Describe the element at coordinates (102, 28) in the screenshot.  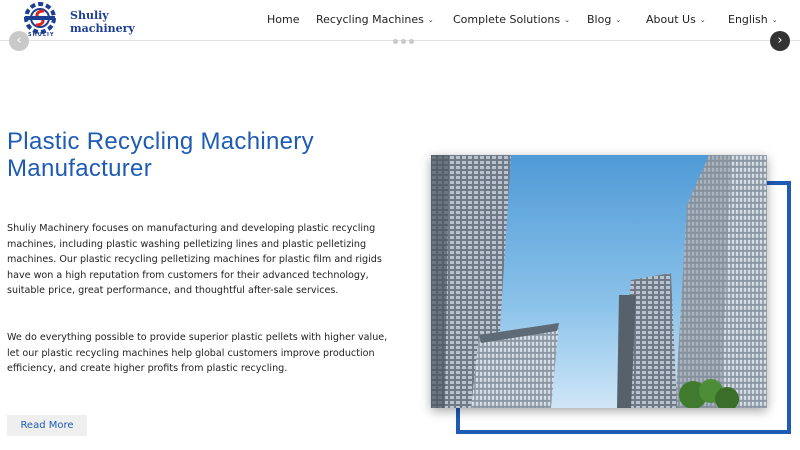
I see `logo-name-line2: machinery` at that location.